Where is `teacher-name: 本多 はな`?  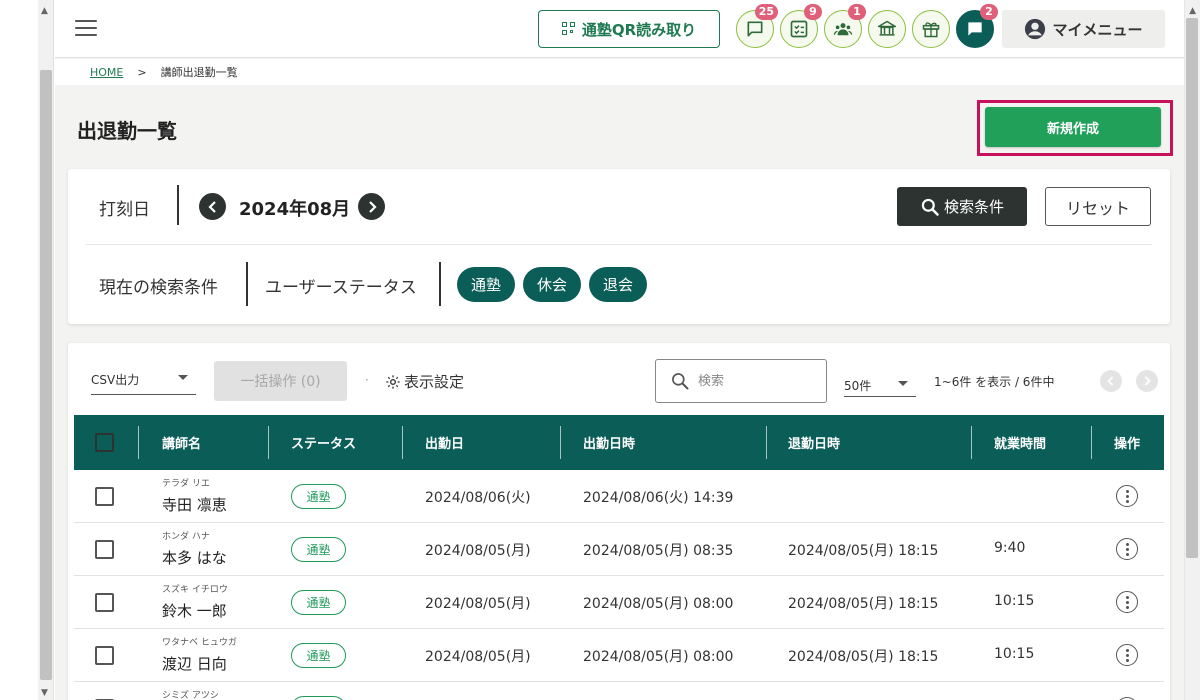
teacher-name: 本多 はな is located at coordinates (194, 558).